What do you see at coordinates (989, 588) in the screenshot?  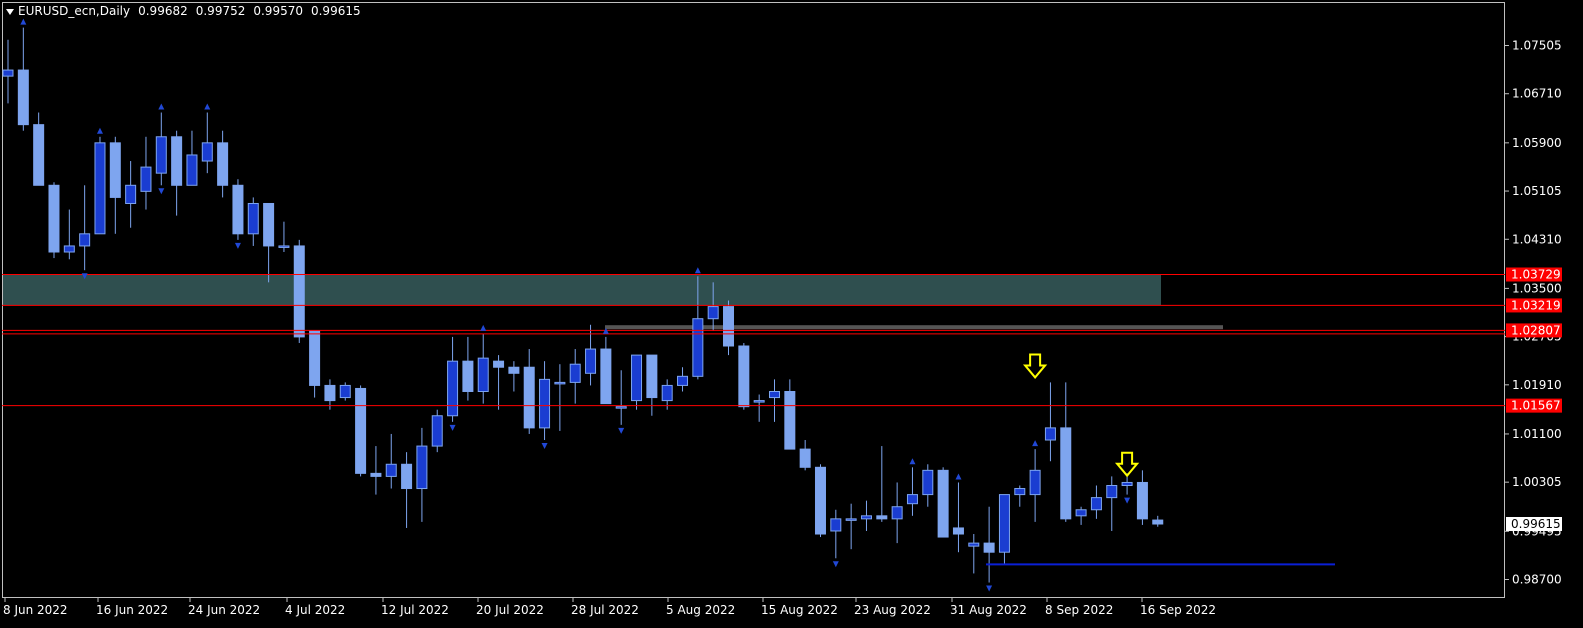 I see `fractal-down-icon` at bounding box center [989, 588].